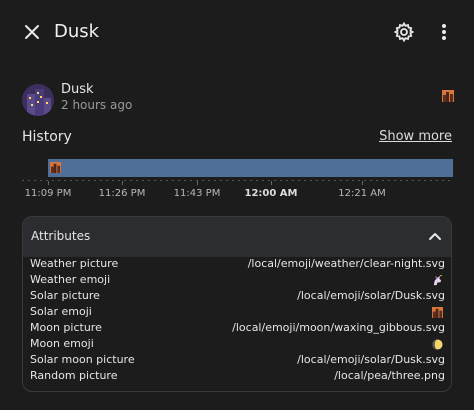  What do you see at coordinates (48, 193) in the screenshot?
I see `axis-tick-label: 11:09 PM` at bounding box center [48, 193].